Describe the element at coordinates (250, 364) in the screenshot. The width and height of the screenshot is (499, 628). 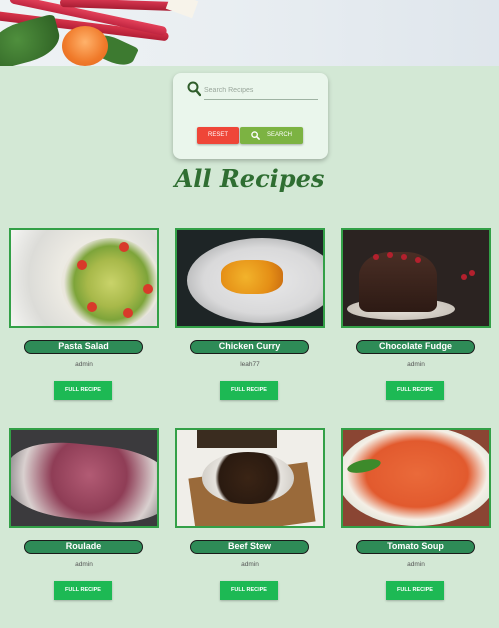
I see `recipe-author: leah77` at that location.